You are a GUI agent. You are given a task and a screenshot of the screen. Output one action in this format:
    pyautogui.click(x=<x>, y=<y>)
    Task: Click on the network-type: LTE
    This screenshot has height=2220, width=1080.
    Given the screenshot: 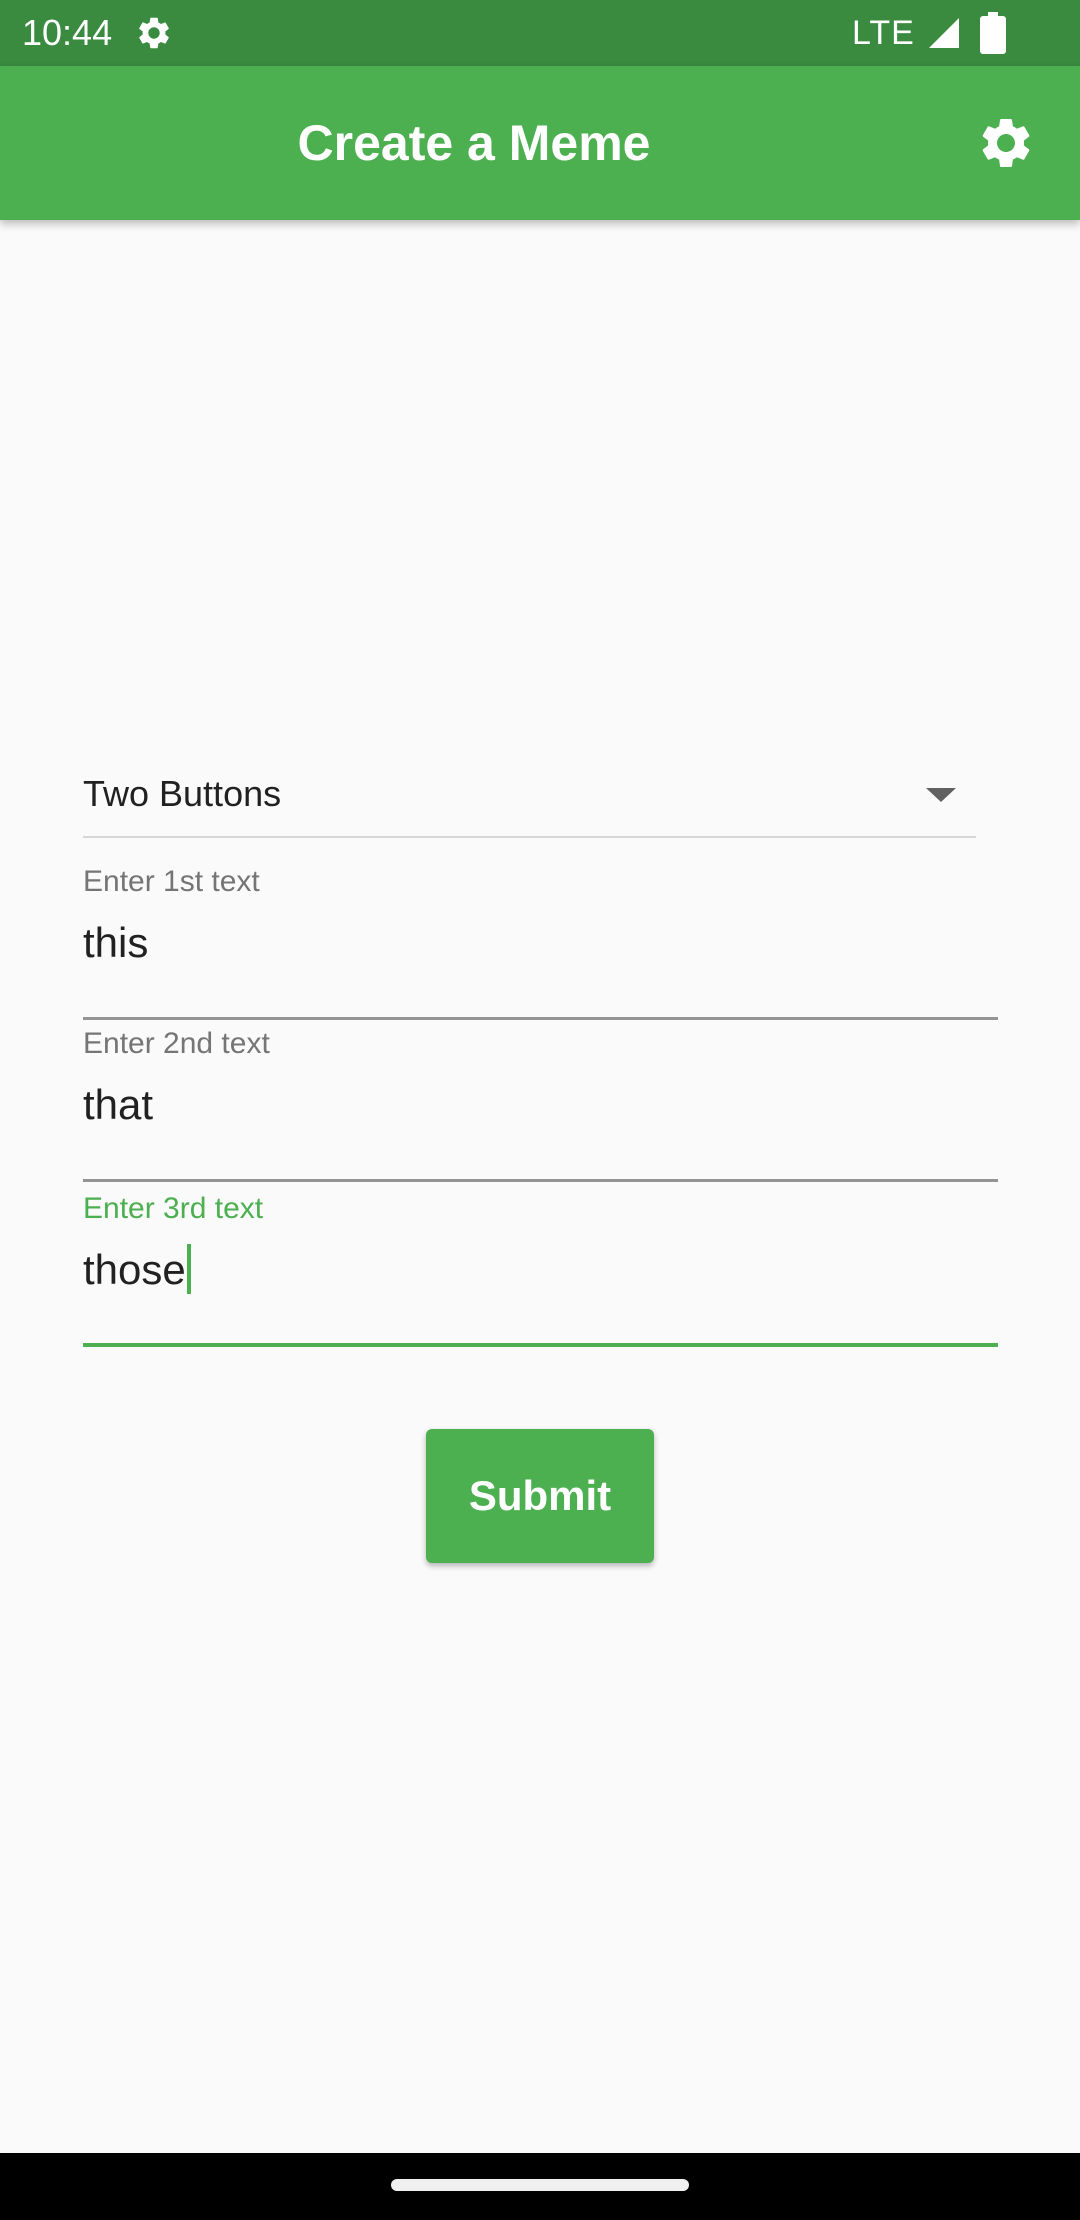 What is the action you would take?
    pyautogui.click(x=883, y=33)
    